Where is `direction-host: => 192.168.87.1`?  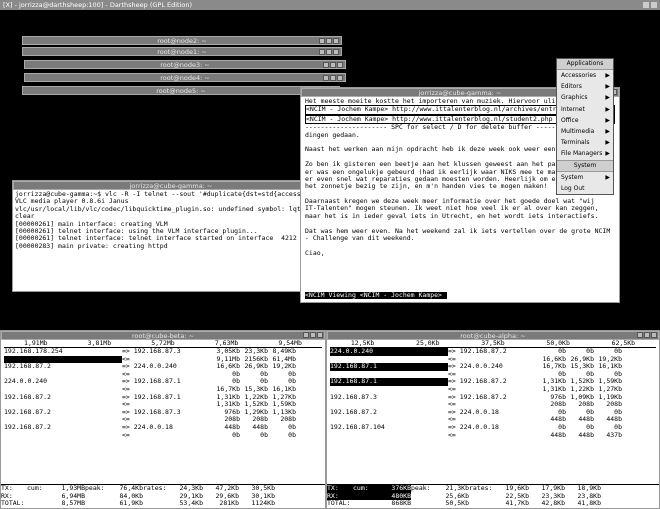 direction-host: => 192.168.87.1 is located at coordinates (151, 382).